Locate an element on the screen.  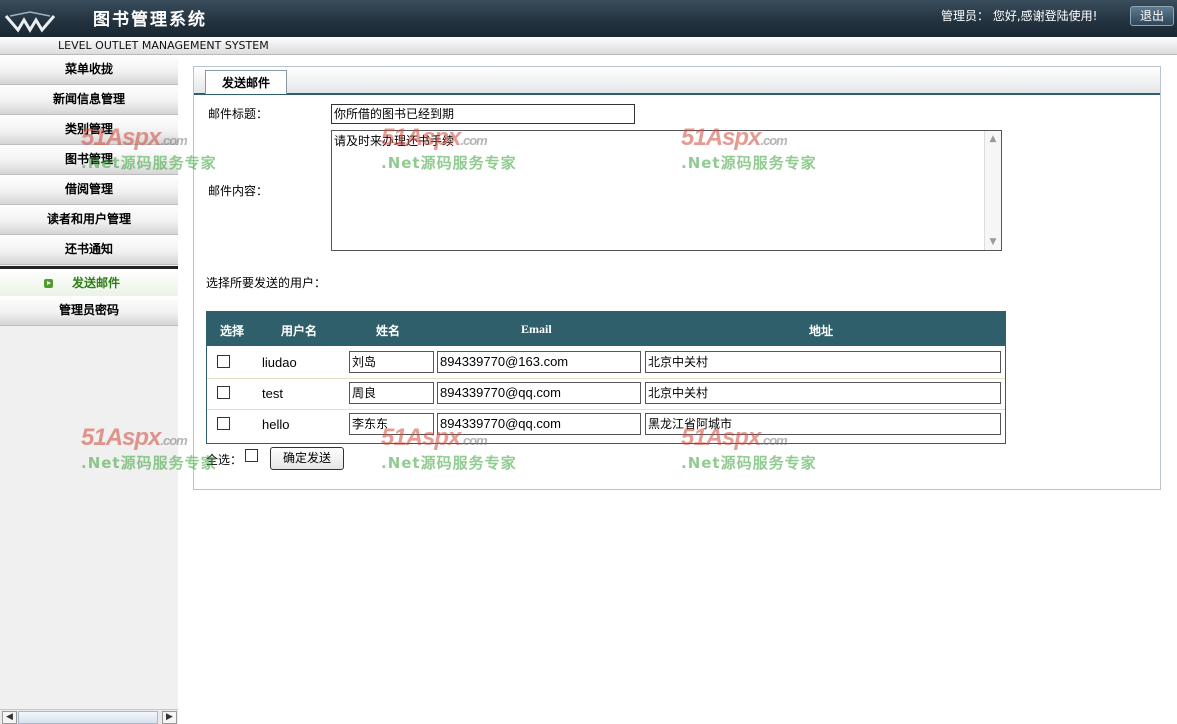
row-username: test is located at coordinates (272, 393).